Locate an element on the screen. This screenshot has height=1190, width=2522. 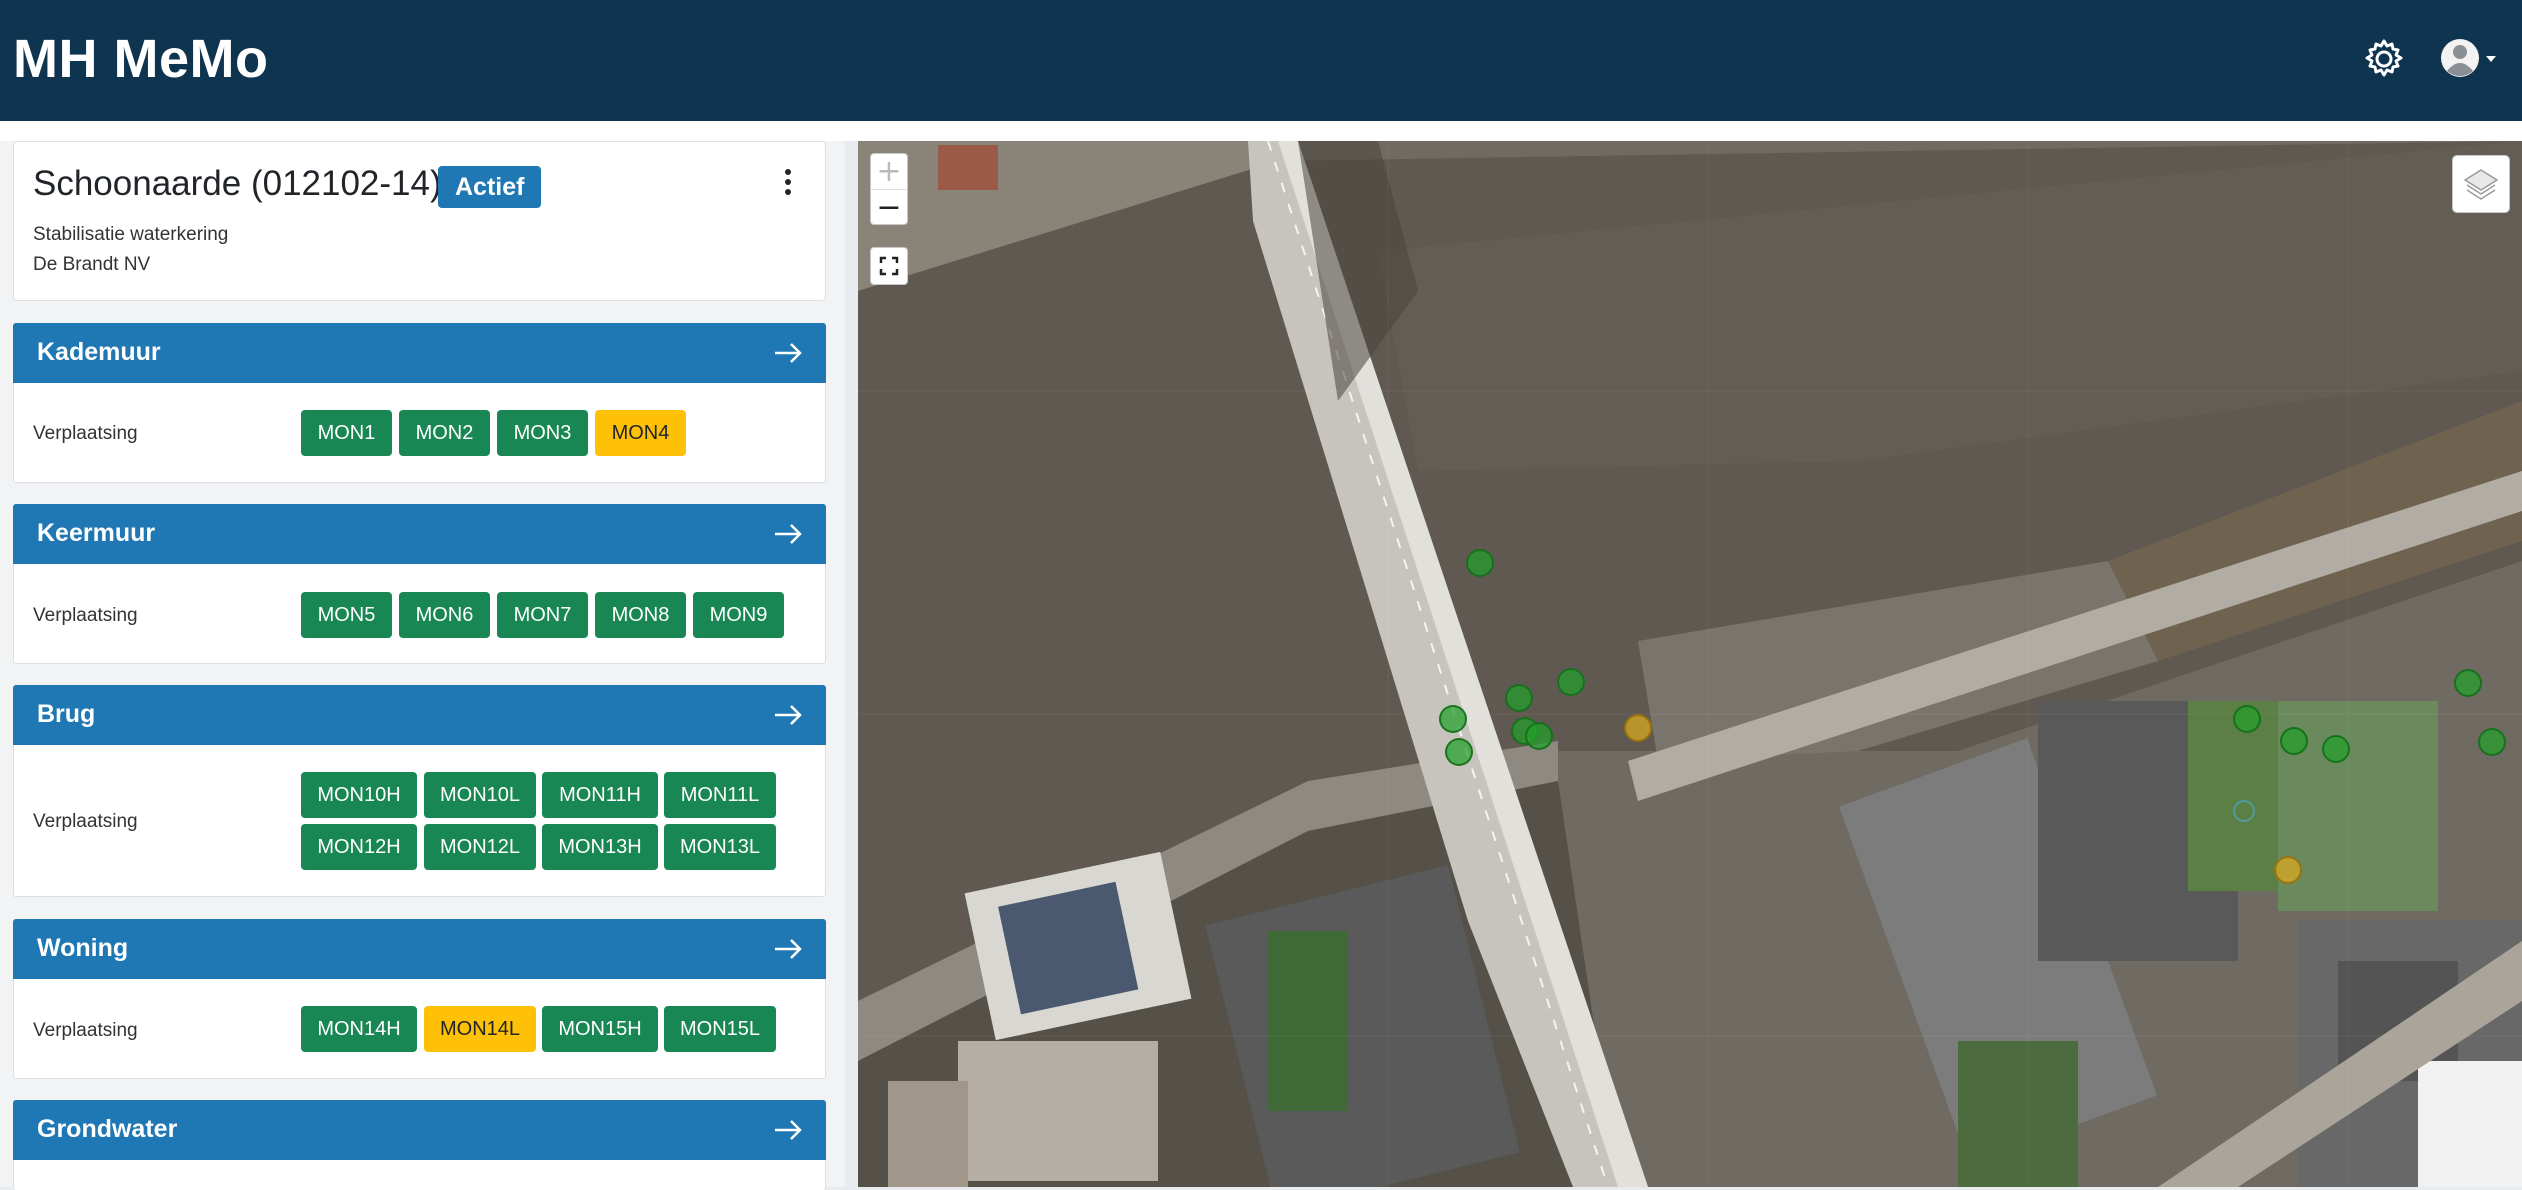
section-header-grondwater: Grondwater is located at coordinates (419, 1130).